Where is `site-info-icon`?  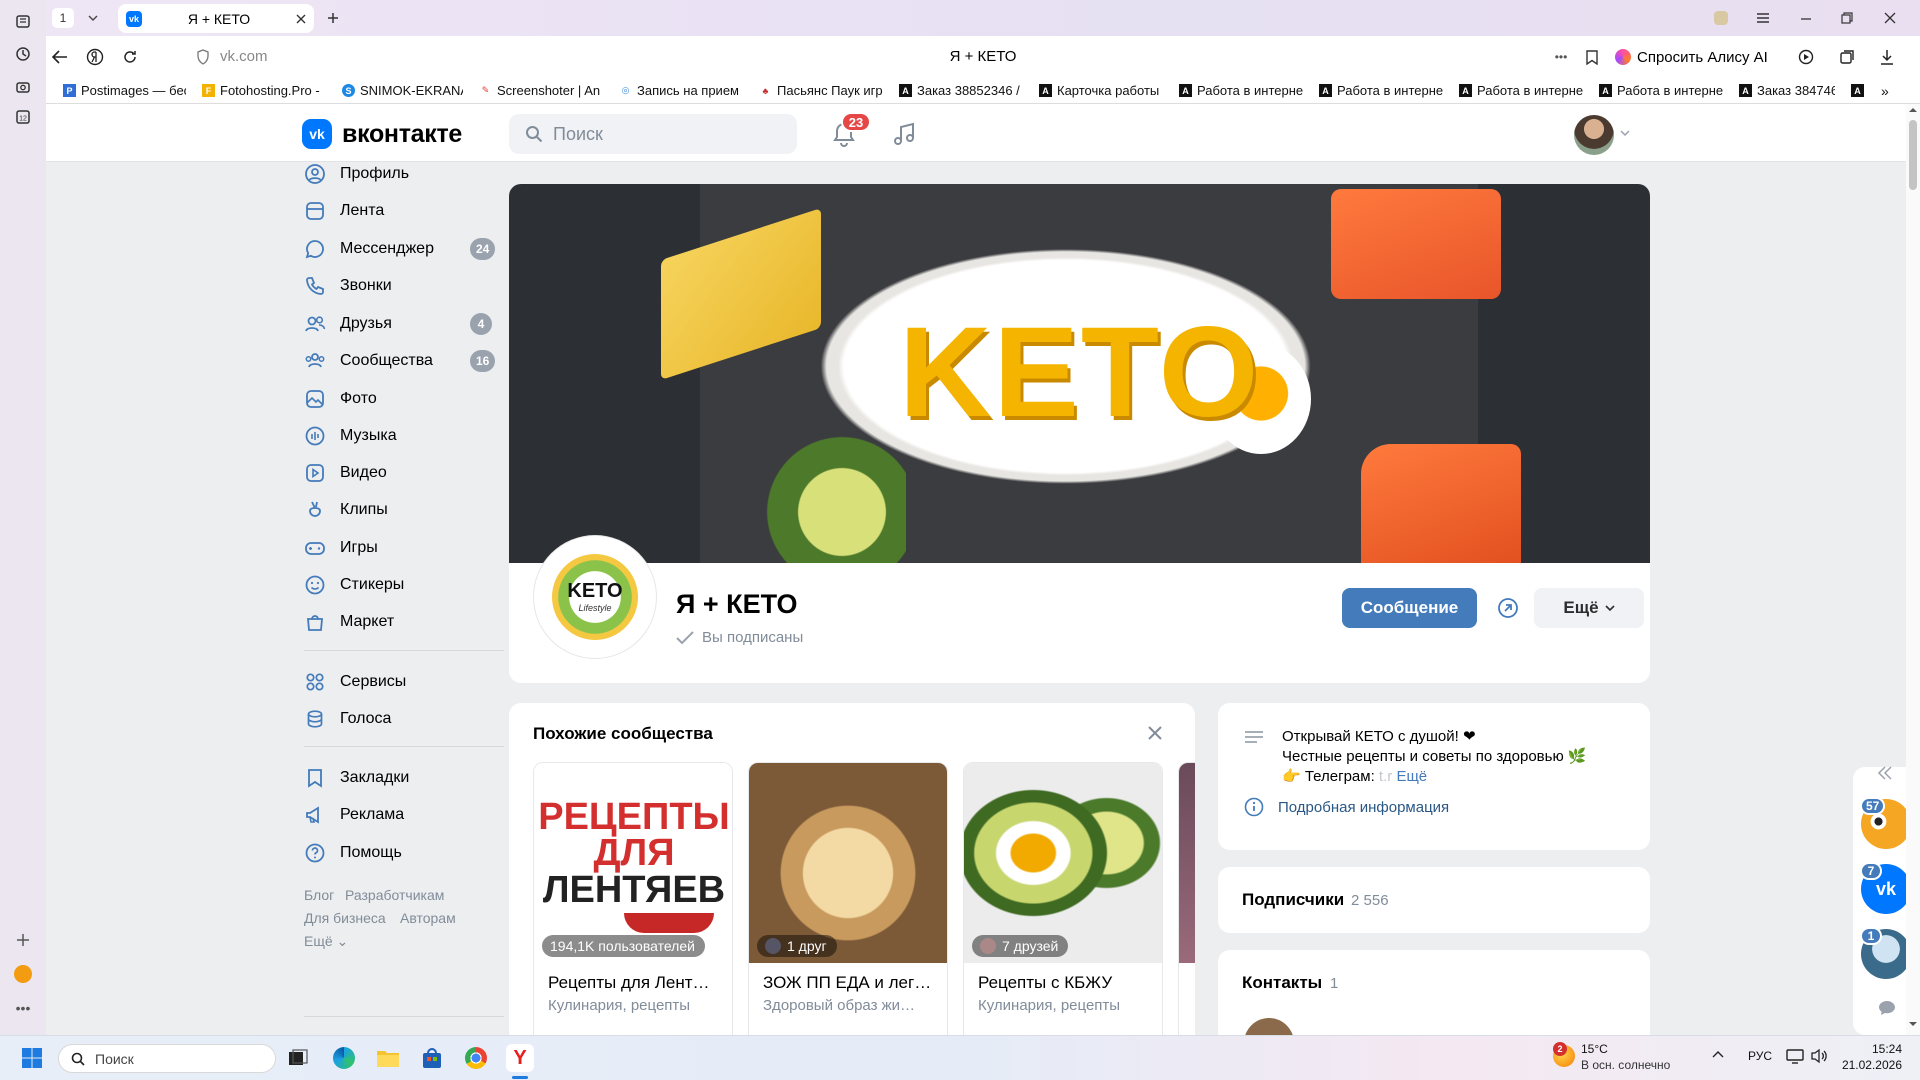
site-info-icon is located at coordinates (203, 57).